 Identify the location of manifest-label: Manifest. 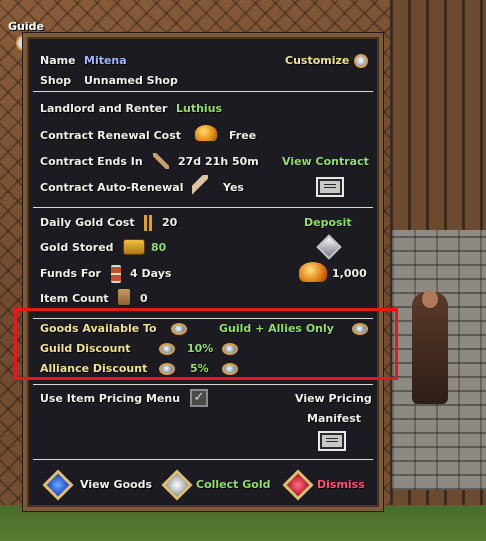
(334, 418).